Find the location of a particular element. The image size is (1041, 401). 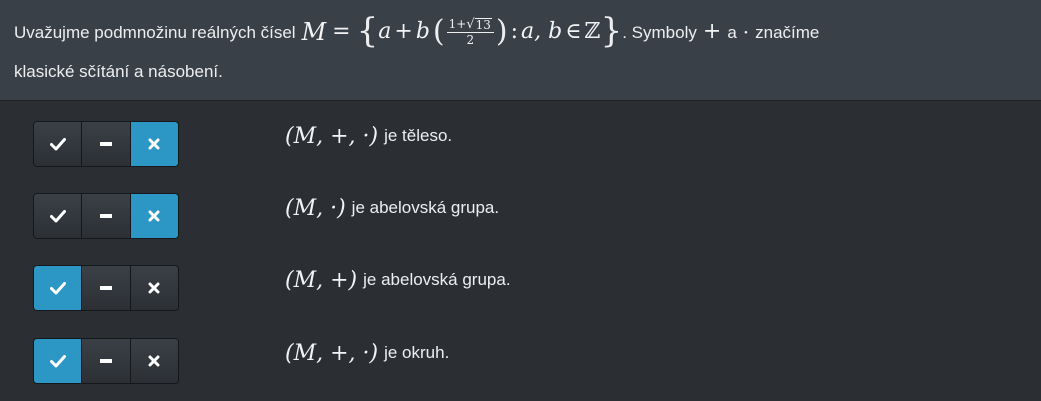

and-text: a is located at coordinates (732, 32).